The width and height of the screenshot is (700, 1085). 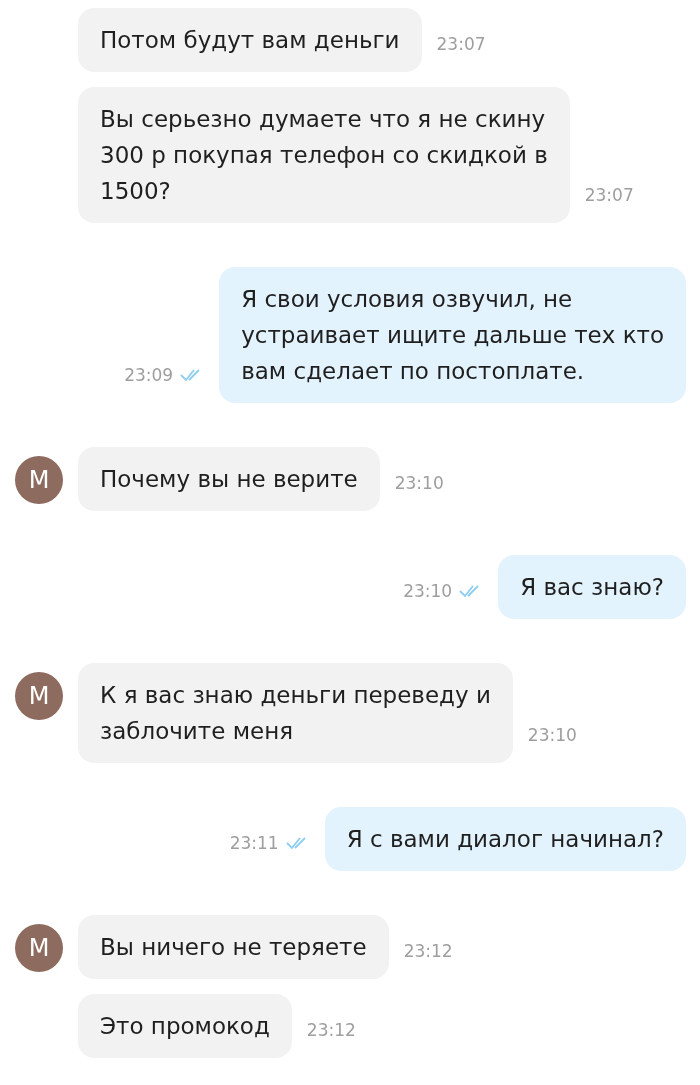 I want to click on outgoing-message: Я свои условия озвучил, не устраивает ищите дальше тех кто вам сделает по постоплате., so click(x=452, y=335).